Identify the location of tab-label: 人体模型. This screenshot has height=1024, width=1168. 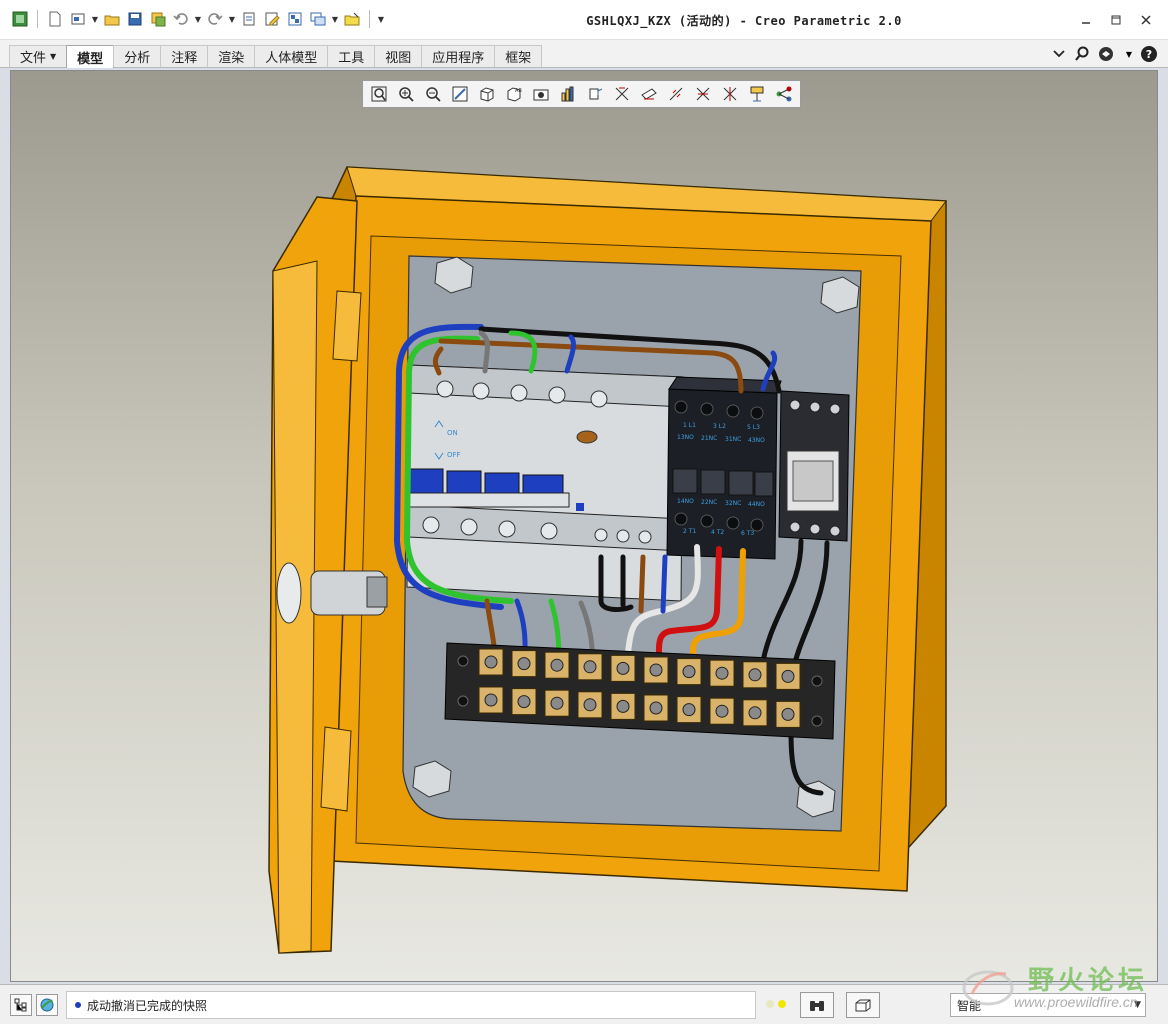
(291, 58).